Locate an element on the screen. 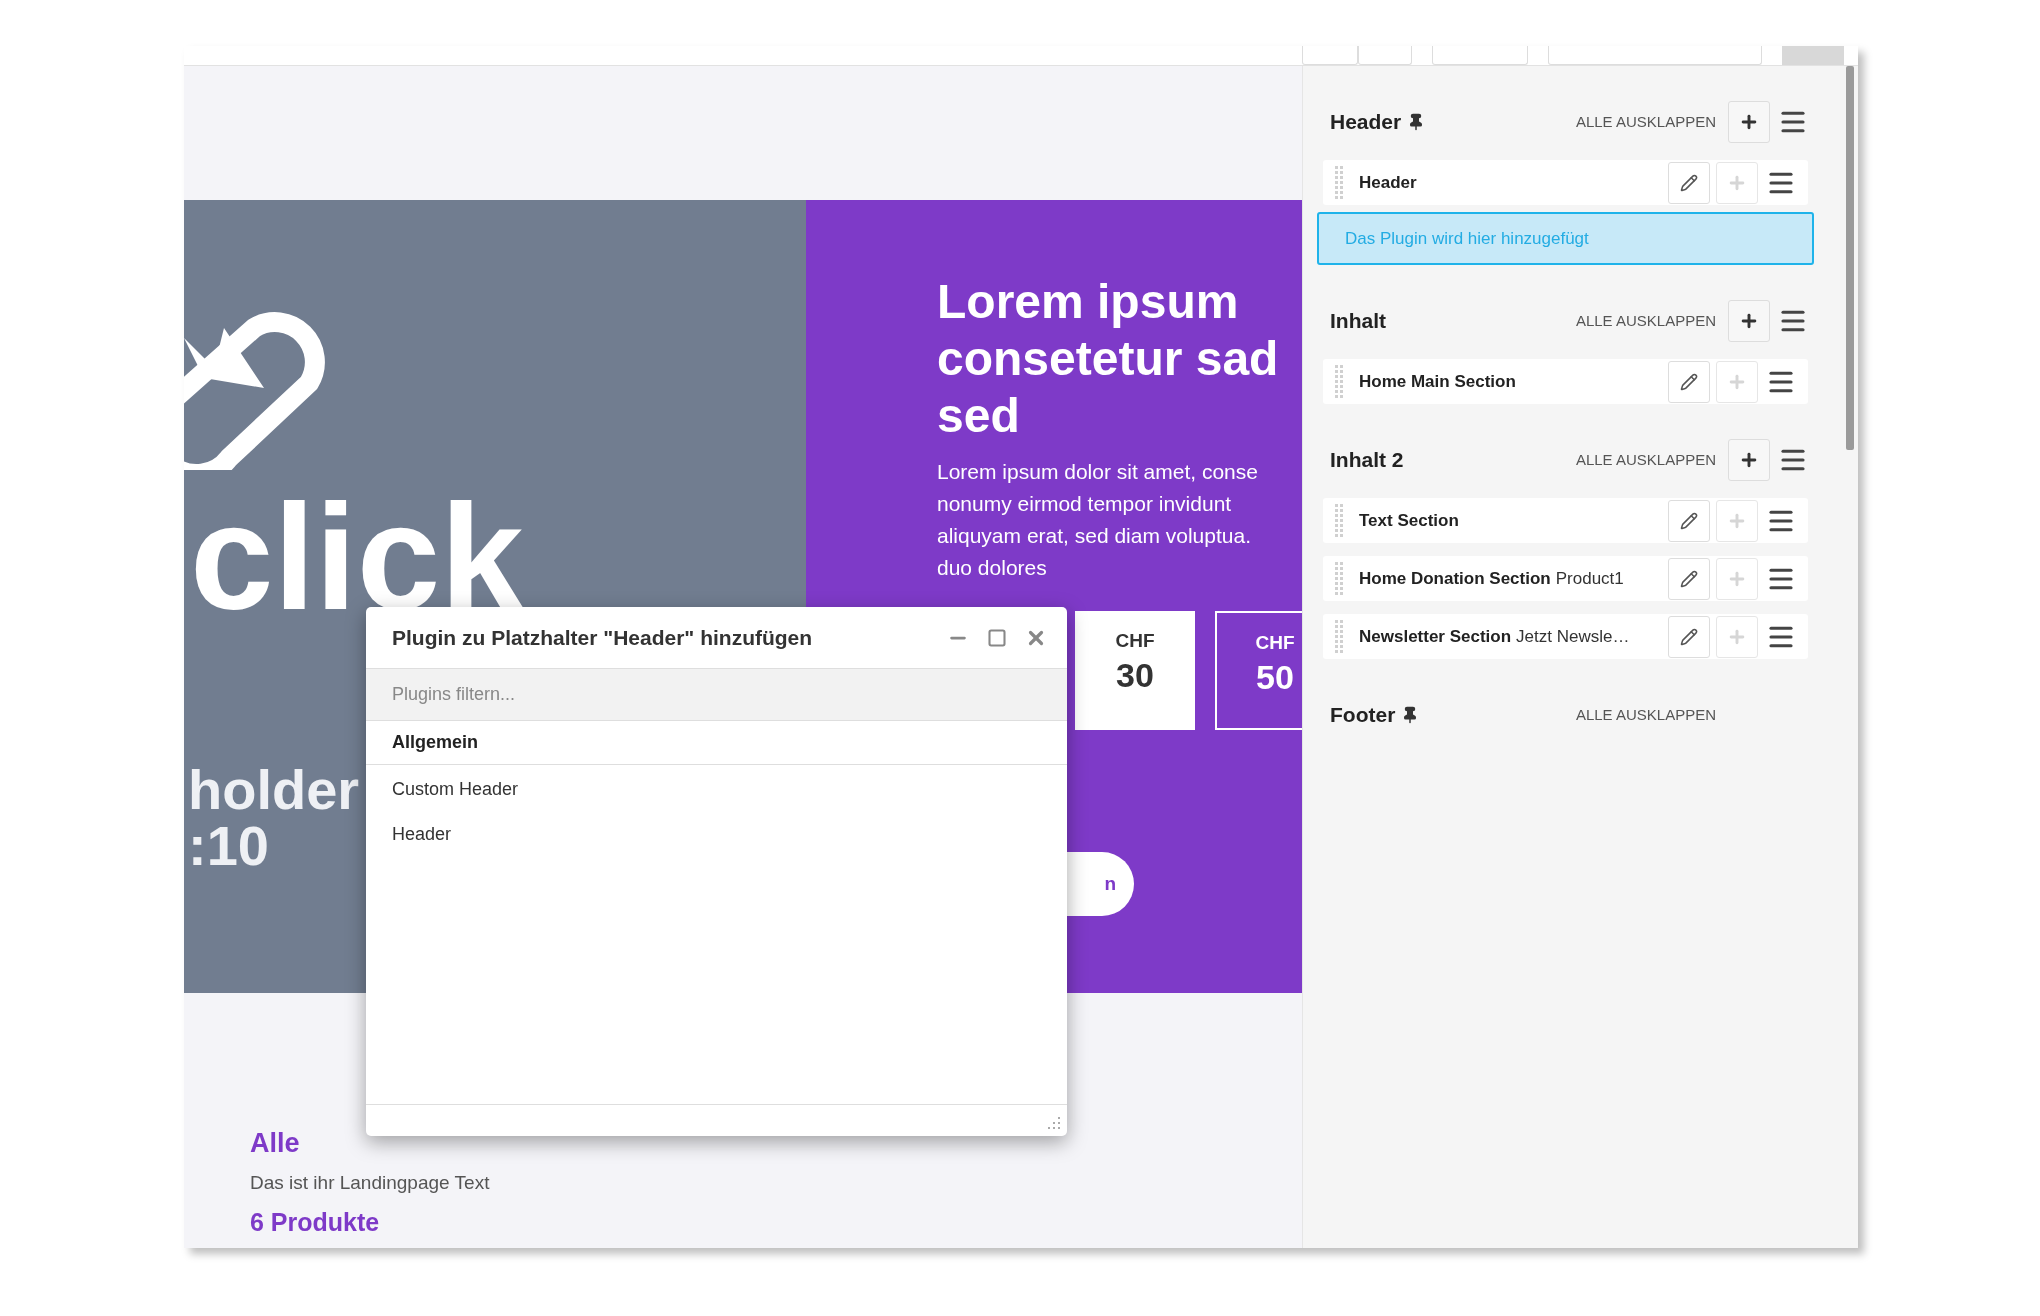  group-heading: Allgemein is located at coordinates (435, 742).